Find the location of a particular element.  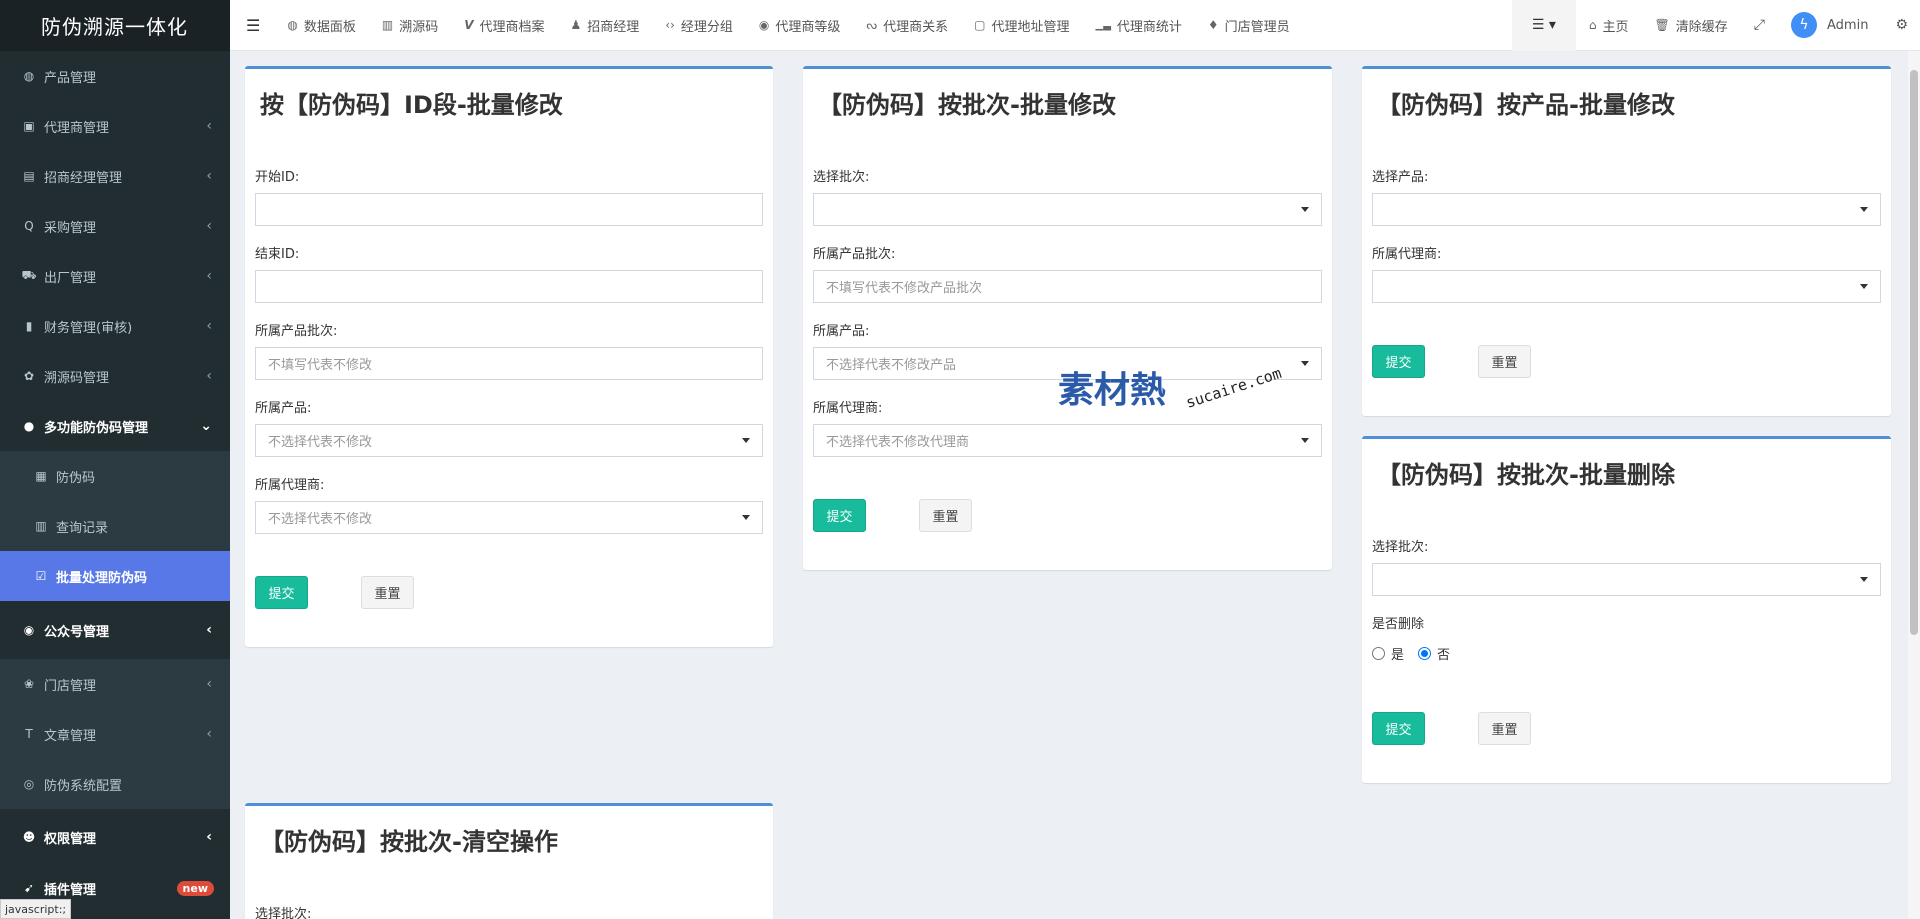

field-product-batch: 所属产品批次: 不填写代表不修改产品批次 is located at coordinates (1067, 273).